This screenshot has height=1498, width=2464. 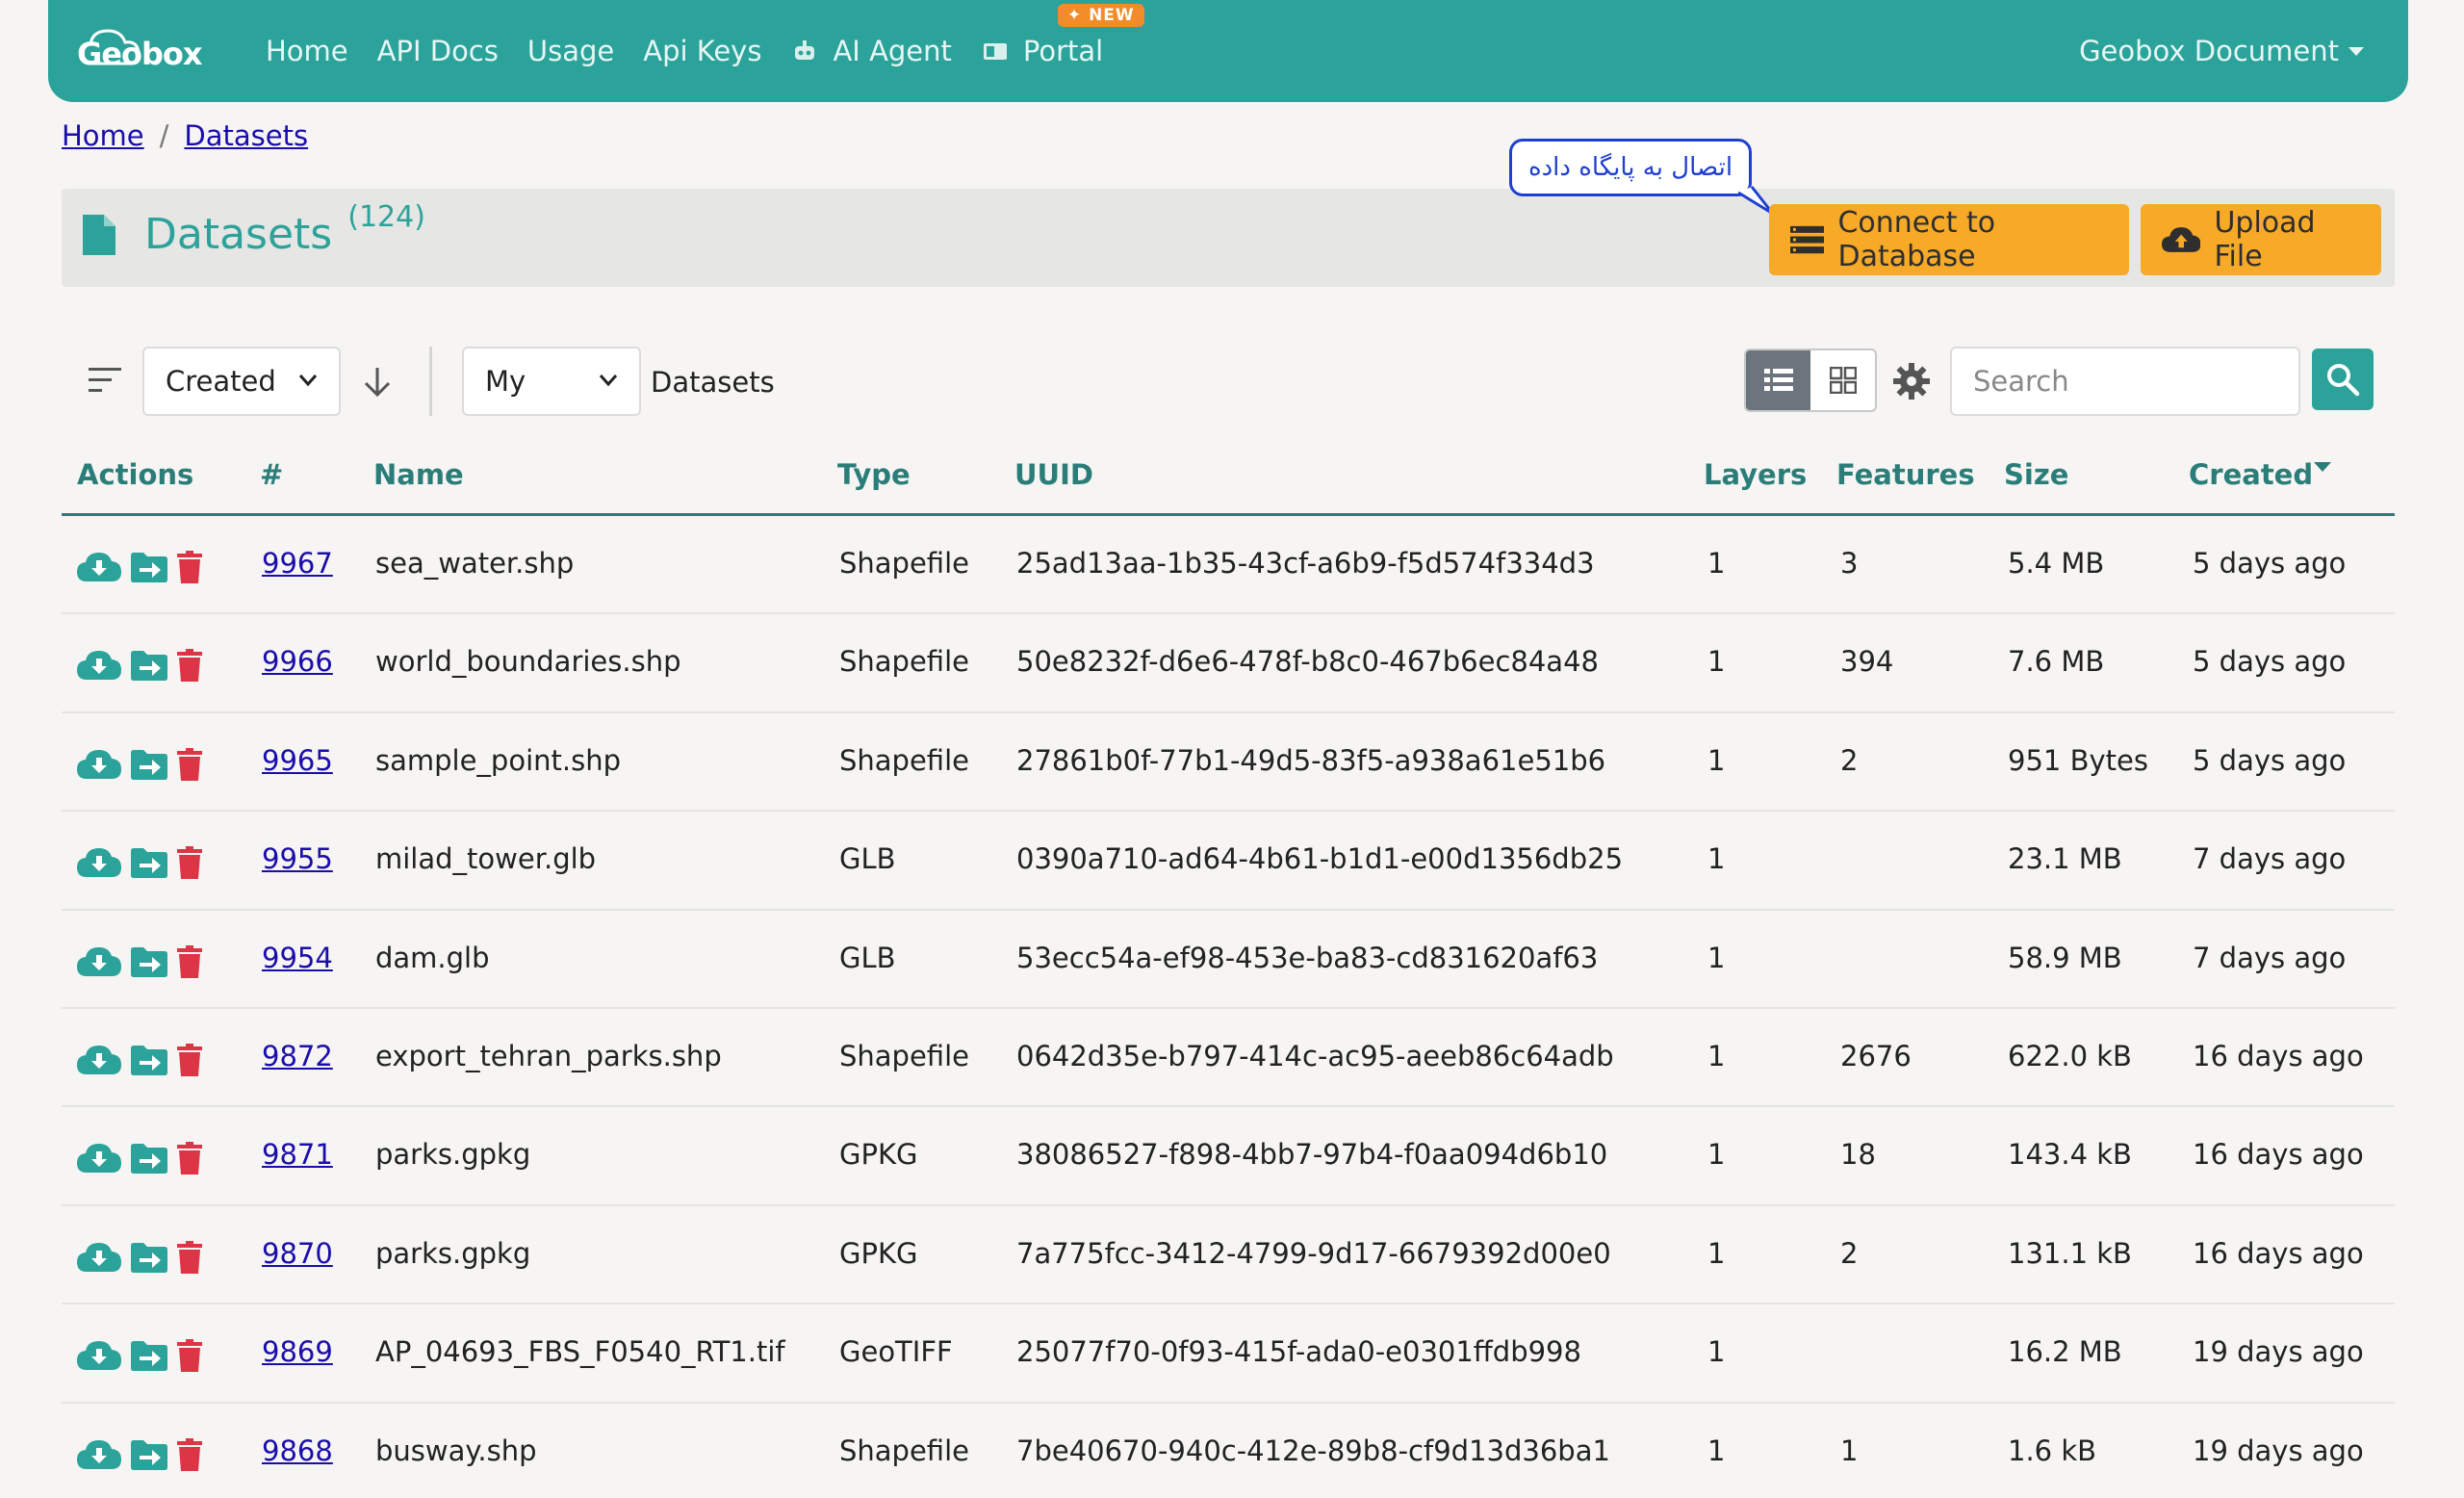 What do you see at coordinates (307, 51) in the screenshot?
I see `nav-home: Home` at bounding box center [307, 51].